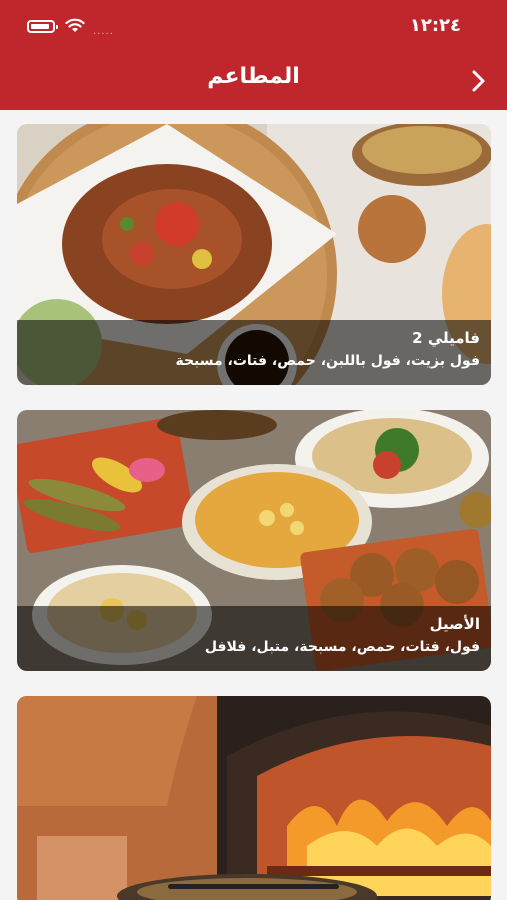  I want to click on restaurant-menu-items: فول بزيت، فول باللبن، حمص، فتات، مسبحة, so click(327, 361).